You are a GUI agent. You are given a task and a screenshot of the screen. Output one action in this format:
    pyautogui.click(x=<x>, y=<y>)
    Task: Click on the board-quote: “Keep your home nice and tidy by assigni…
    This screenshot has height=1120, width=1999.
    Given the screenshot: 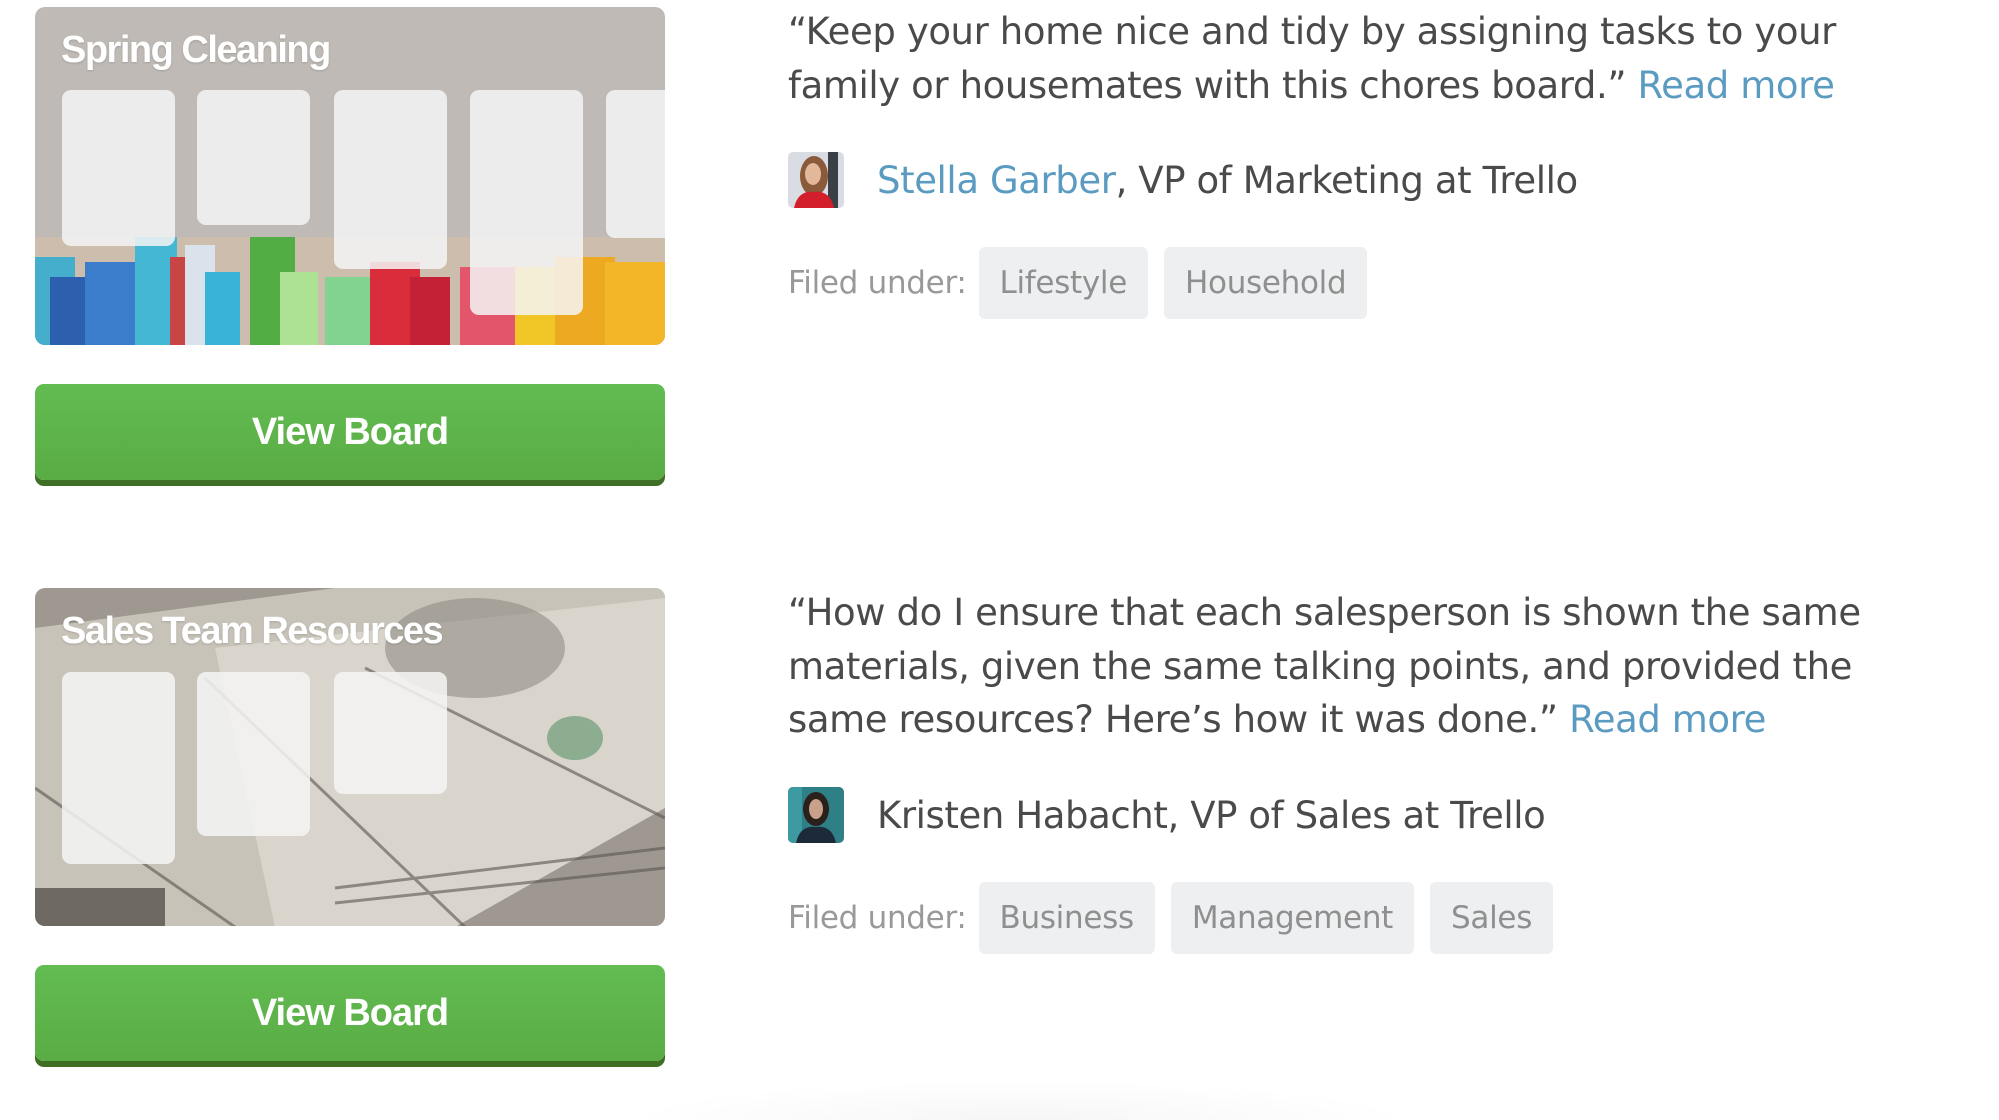 What is the action you would take?
    pyautogui.click(x=1353, y=58)
    